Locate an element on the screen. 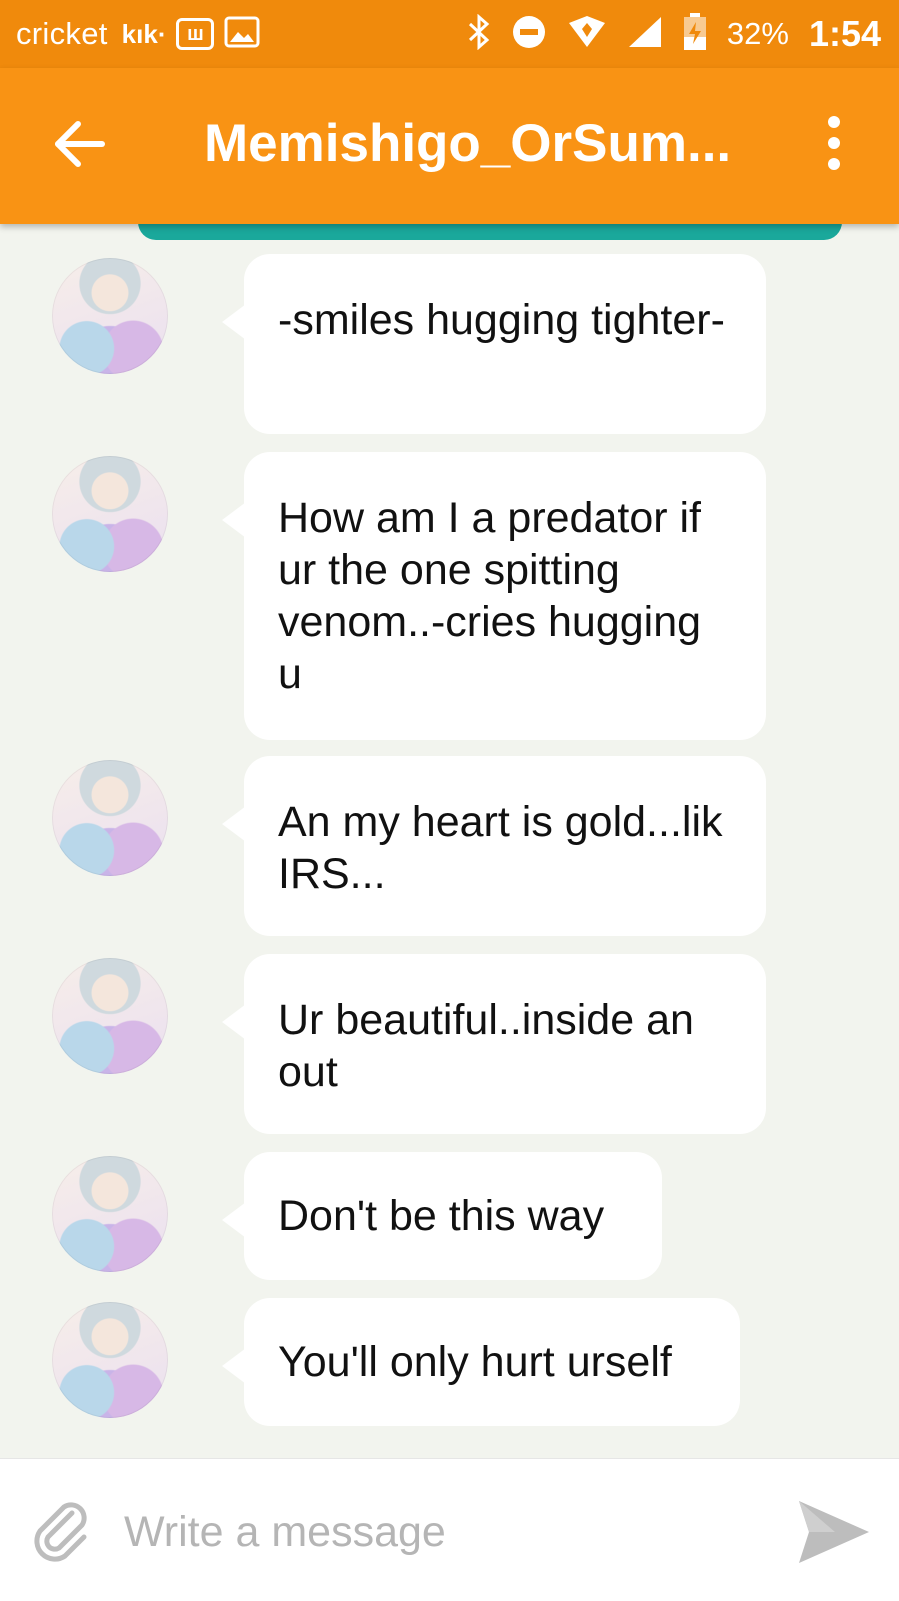 This screenshot has height=1601, width=899. battery-percent: 32% is located at coordinates (757, 33).